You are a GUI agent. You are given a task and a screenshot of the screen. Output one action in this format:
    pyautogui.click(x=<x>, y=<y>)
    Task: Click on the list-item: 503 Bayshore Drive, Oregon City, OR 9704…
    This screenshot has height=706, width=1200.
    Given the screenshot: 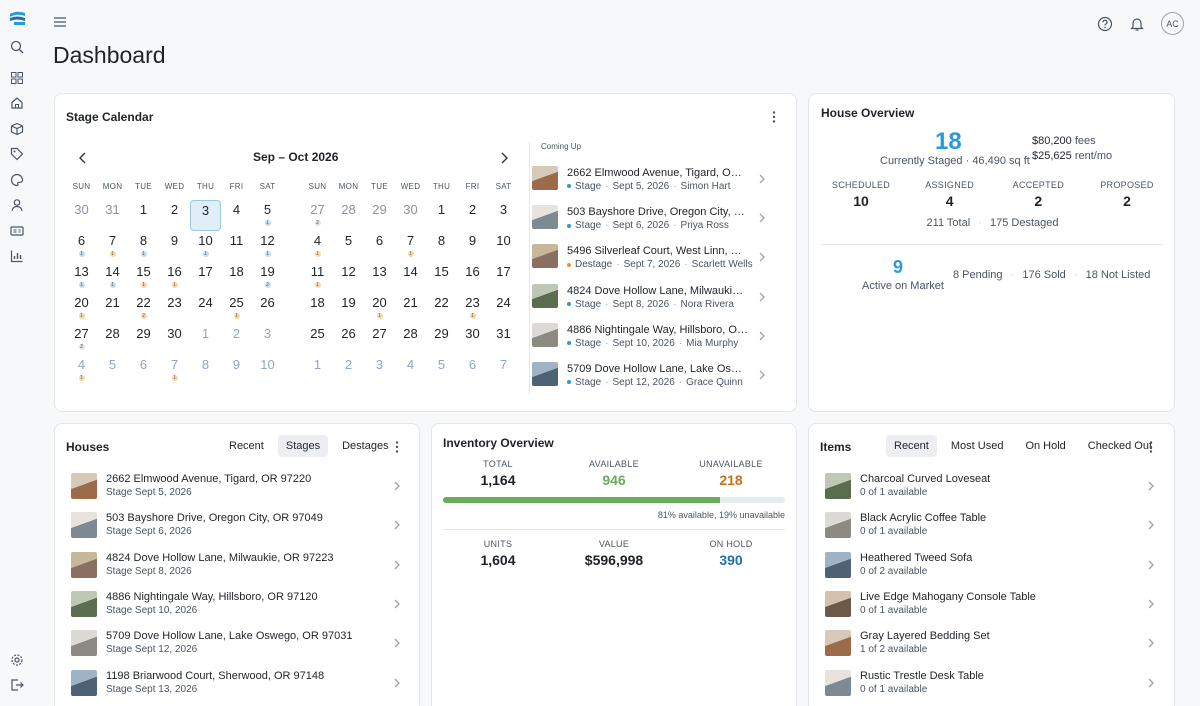 What is the action you would take?
    pyautogui.click(x=238, y=527)
    